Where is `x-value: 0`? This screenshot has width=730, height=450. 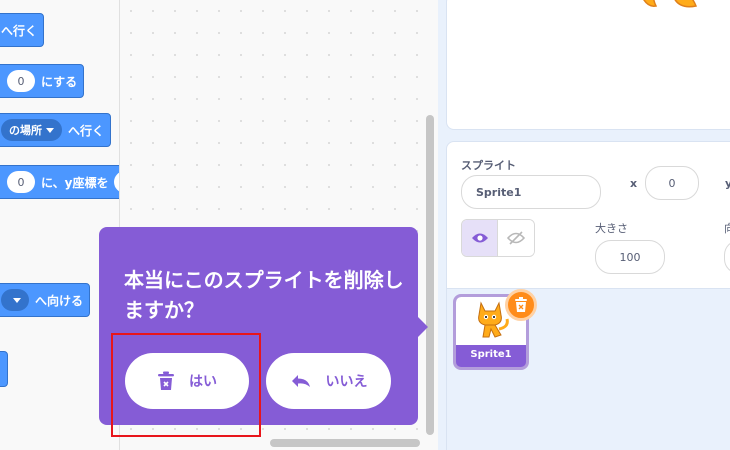
x-value: 0 is located at coordinates (672, 183).